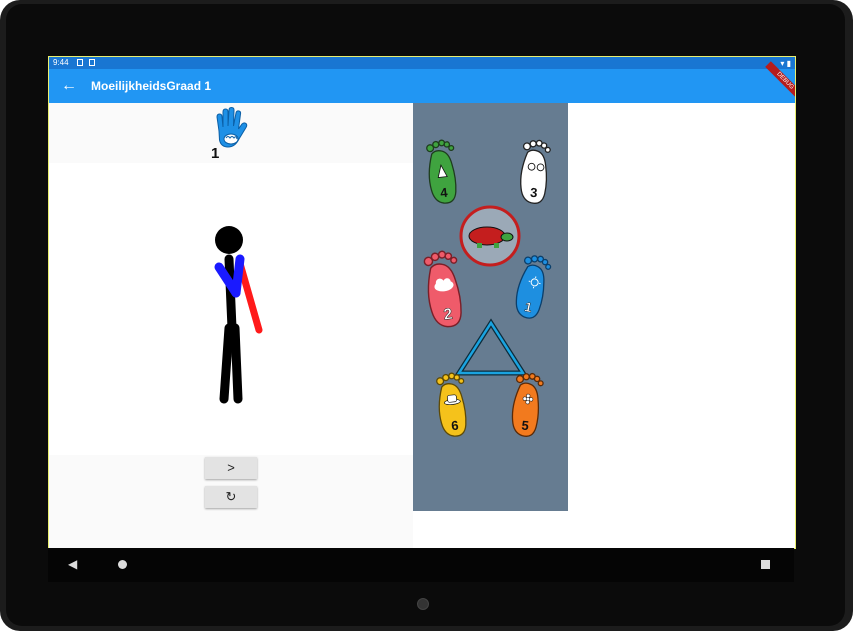  Describe the element at coordinates (238, 276) in the screenshot. I see `figure-left-forearm` at that location.